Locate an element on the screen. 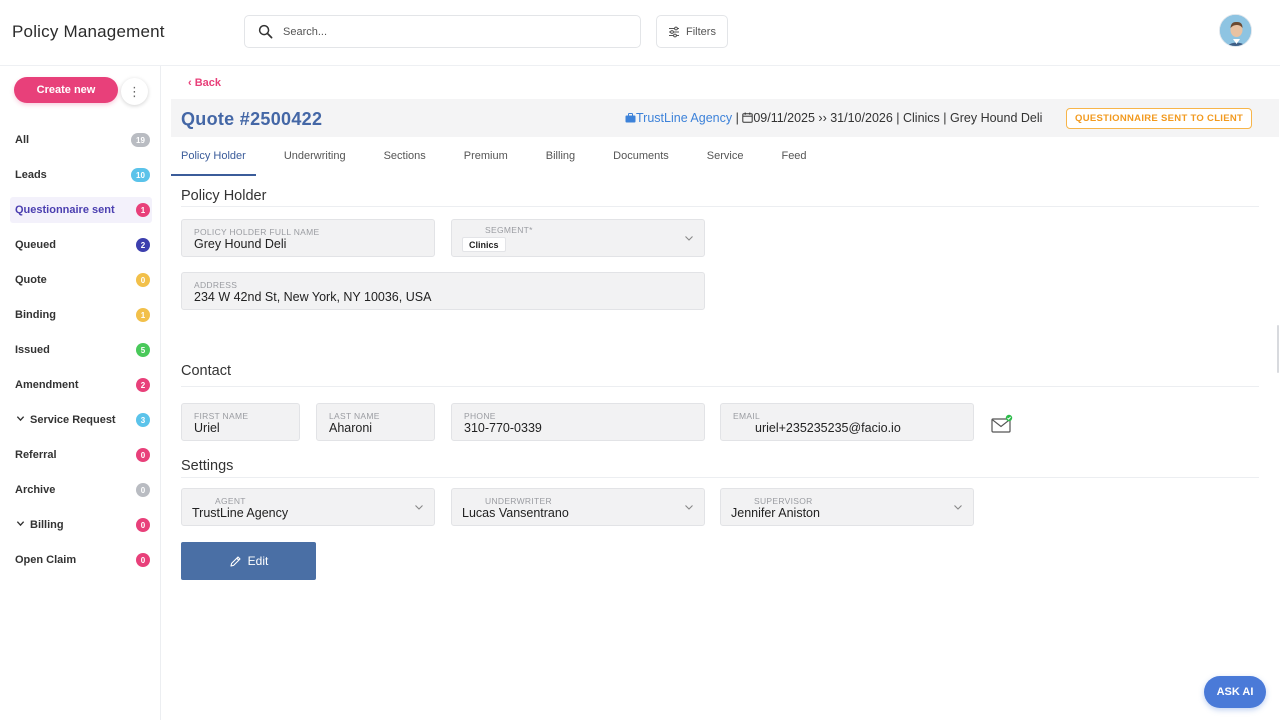  field-value: Aharoni is located at coordinates (351, 428).